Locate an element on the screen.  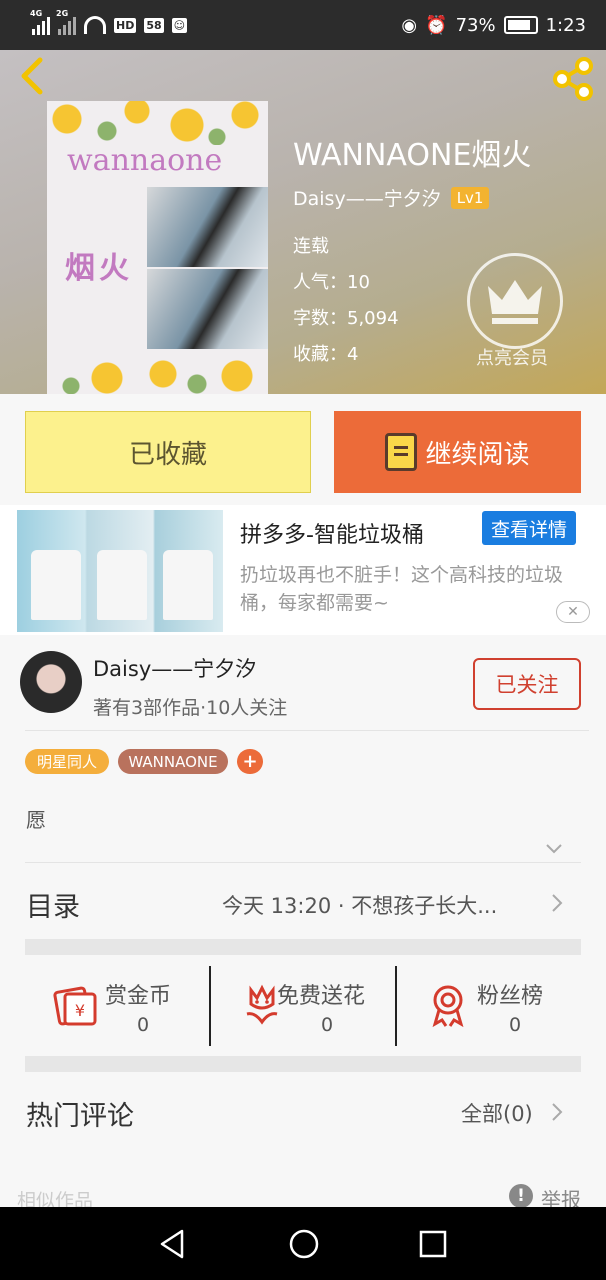
reward-coin-label: 赏金币 is located at coordinates (138, 996).